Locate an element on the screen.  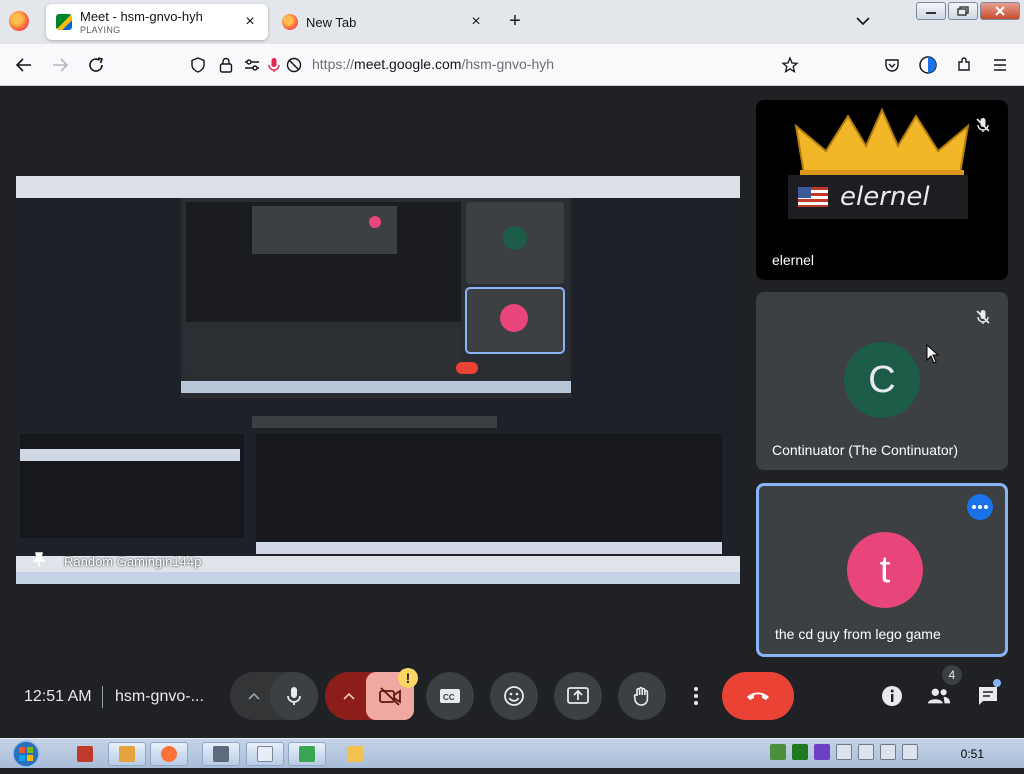
mouse-cursor-icon is located at coordinates (933, 354).